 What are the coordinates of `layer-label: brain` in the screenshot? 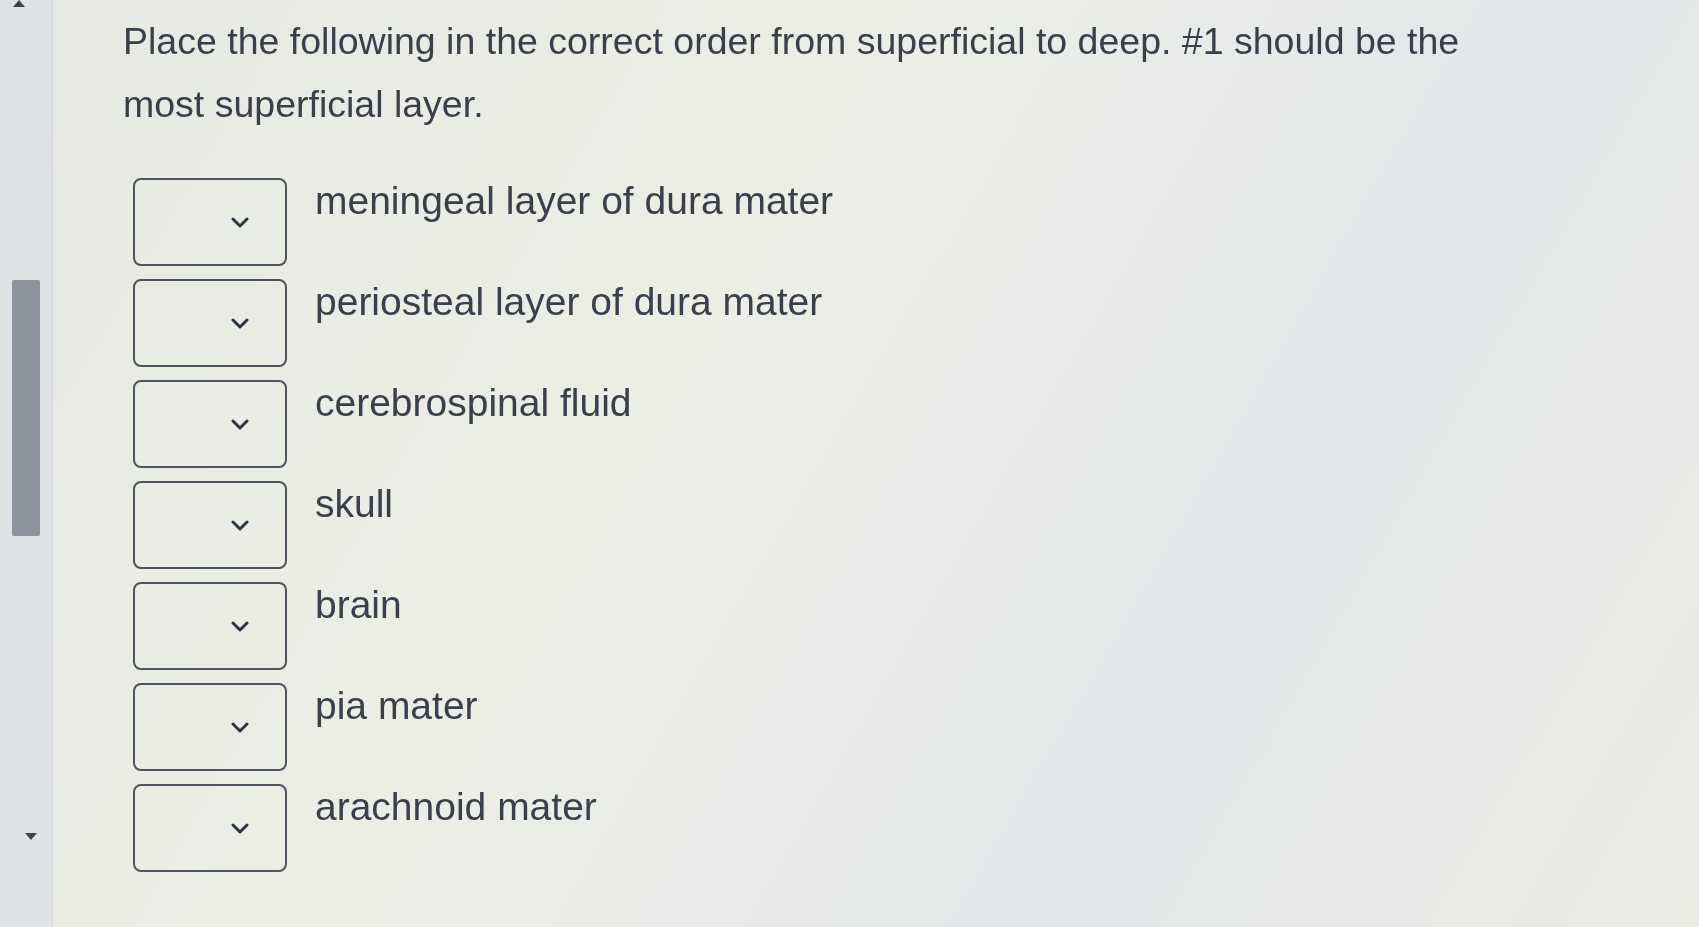 It's located at (358, 605).